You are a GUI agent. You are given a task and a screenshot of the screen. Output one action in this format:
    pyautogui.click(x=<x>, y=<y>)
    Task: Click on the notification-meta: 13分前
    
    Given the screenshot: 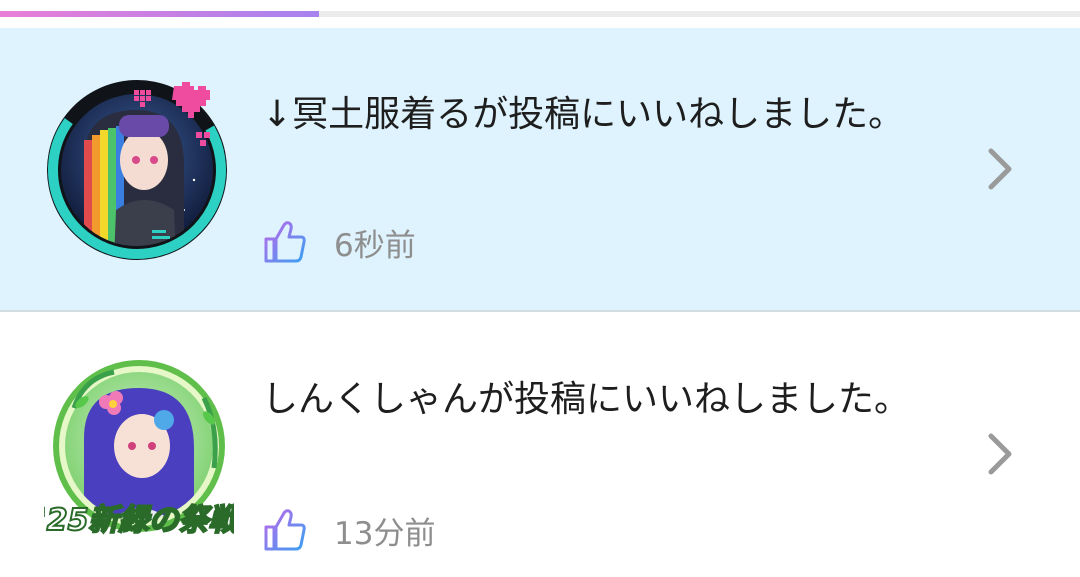 What is the action you would take?
    pyautogui.click(x=348, y=530)
    